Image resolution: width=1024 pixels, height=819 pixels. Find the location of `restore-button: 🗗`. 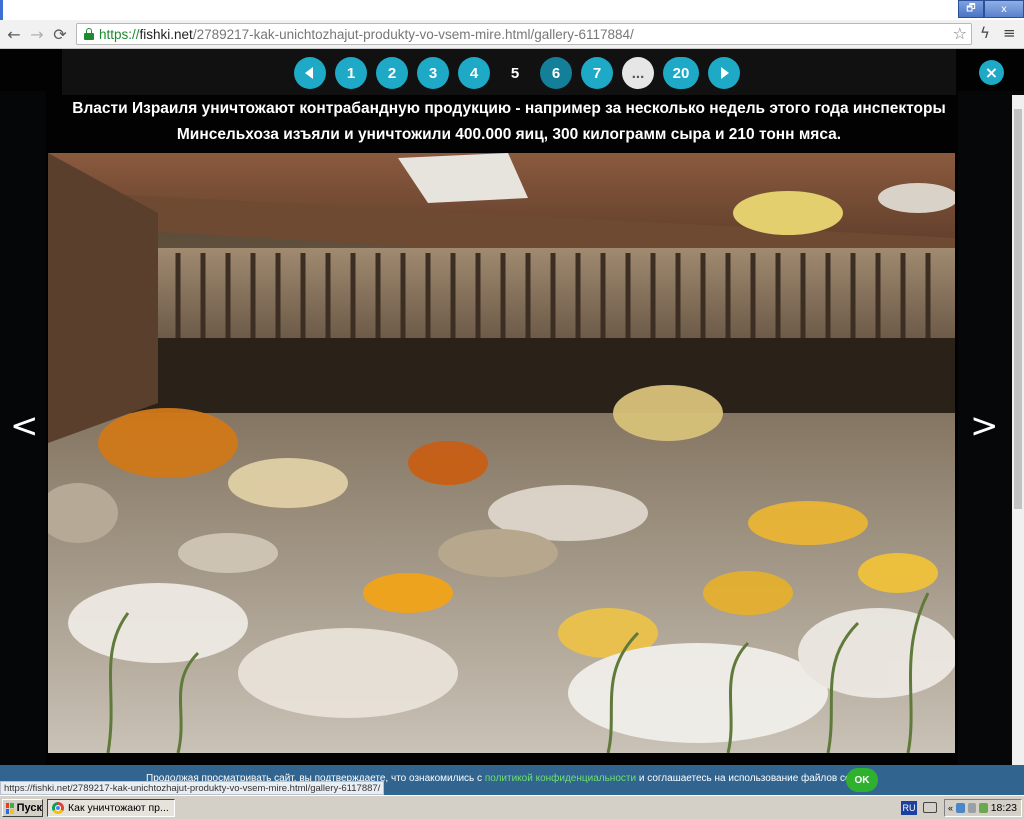

restore-button: 🗗 is located at coordinates (971, 9).